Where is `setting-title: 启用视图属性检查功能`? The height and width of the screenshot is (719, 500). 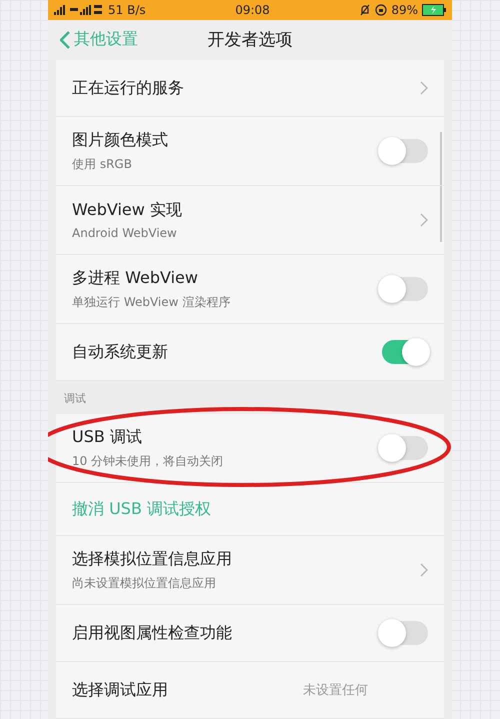
setting-title: 启用视图属性检查功能 is located at coordinates (152, 633).